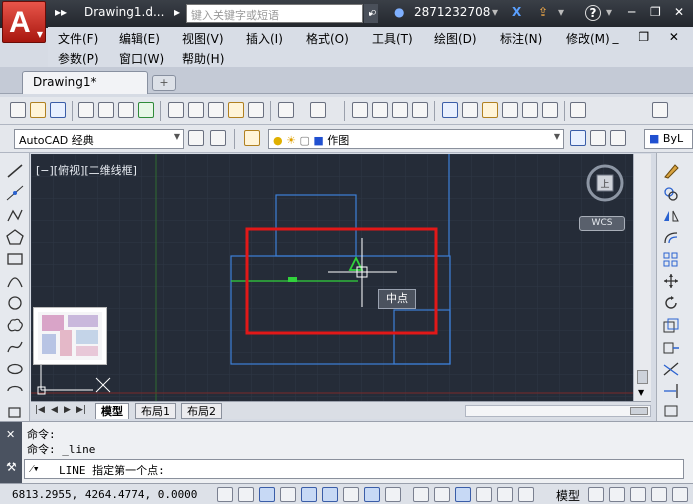  What do you see at coordinates (373, 12) in the screenshot?
I see `binoculars-icon: ⌕` at bounding box center [373, 12].